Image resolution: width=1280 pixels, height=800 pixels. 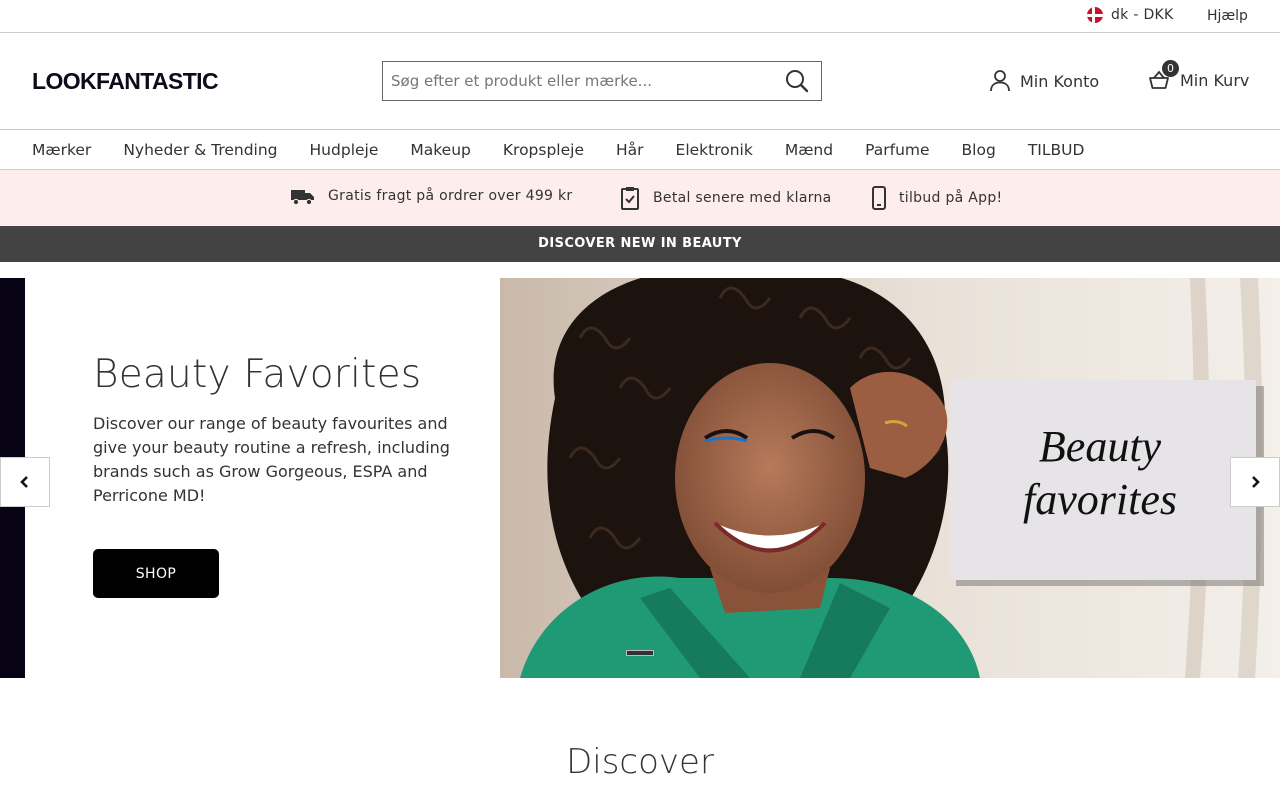 I want to click on site-logo: LOOKFANTASTIC, so click(x=125, y=81).